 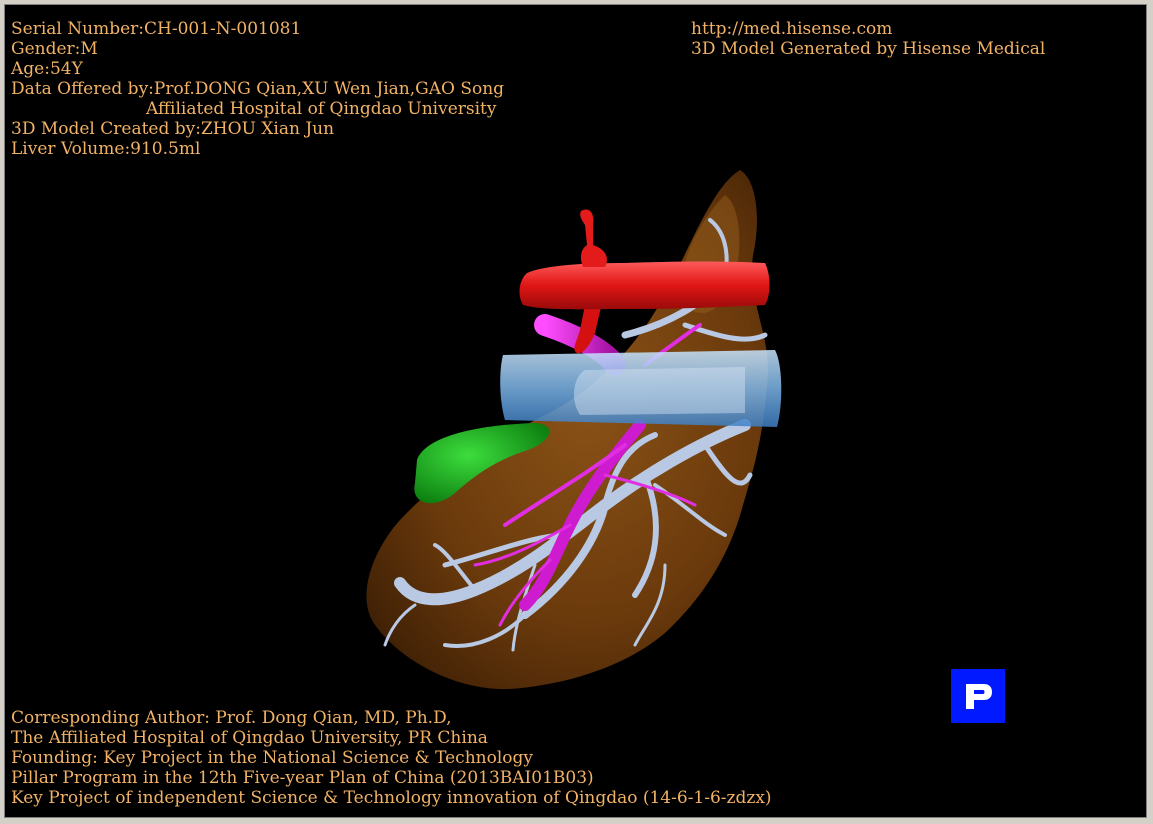 I want to click on generator-label: 3D Model Generated by Hisense Medical, so click(x=868, y=49).